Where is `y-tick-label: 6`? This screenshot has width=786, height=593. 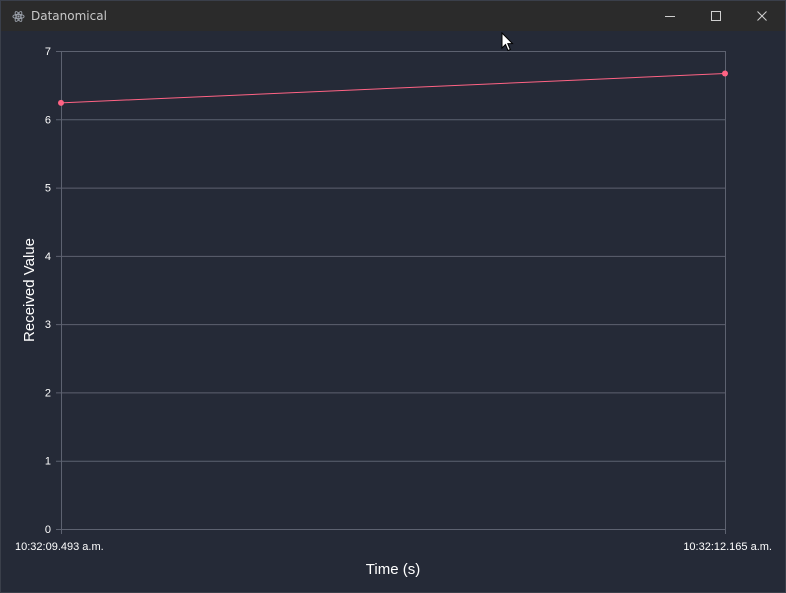 y-tick-label: 6 is located at coordinates (48, 120).